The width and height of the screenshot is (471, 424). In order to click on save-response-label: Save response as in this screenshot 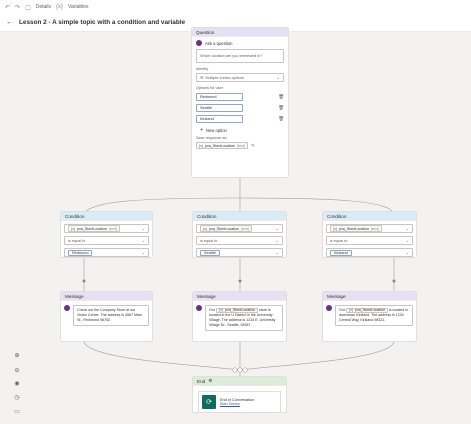, I will do `click(211, 138)`.